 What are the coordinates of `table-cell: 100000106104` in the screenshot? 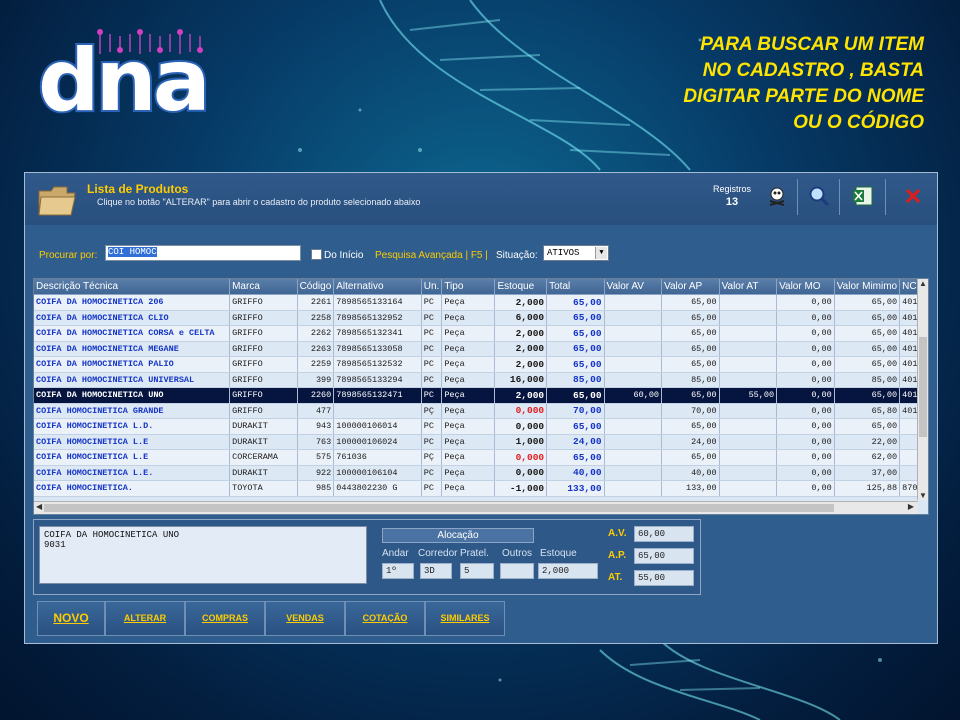 It's located at (377, 473).